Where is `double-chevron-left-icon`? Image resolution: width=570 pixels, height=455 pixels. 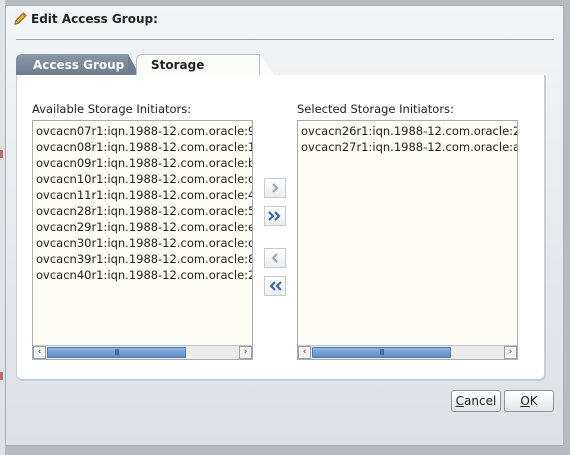 double-chevron-left-icon is located at coordinates (275, 286).